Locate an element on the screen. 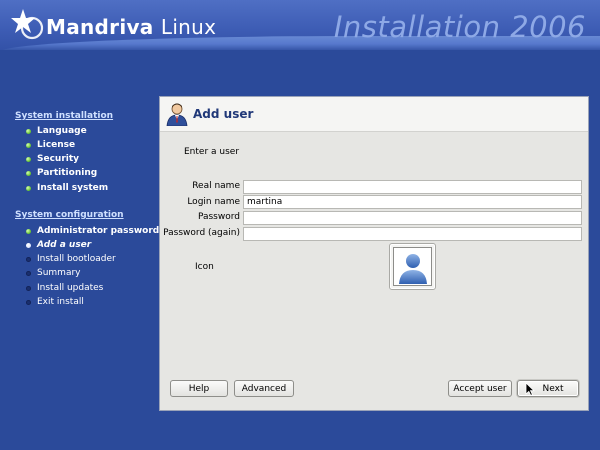 Image resolution: width=600 pixels, height=450 pixels. brand-name: Mandriva is located at coordinates (100, 27).